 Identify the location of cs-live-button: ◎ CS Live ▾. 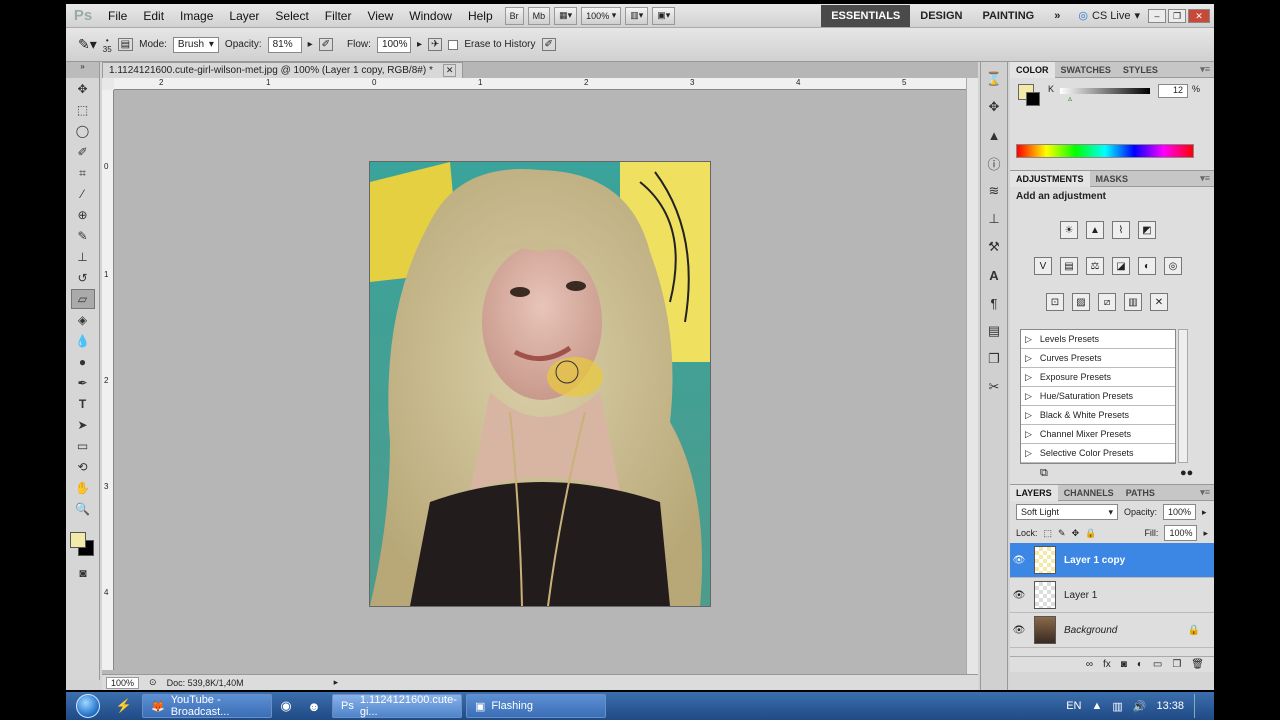
(1109, 16).